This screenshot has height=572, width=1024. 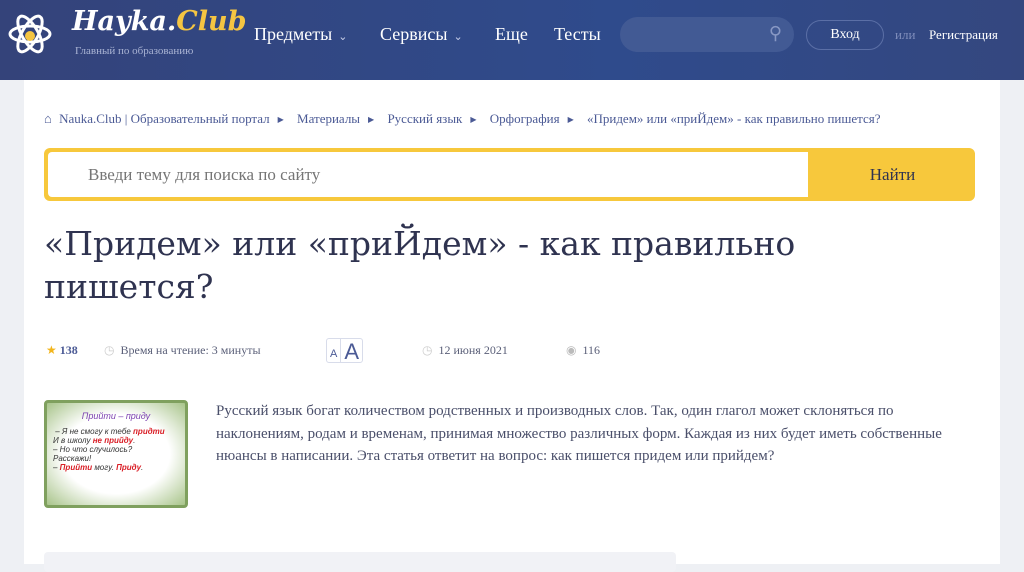 What do you see at coordinates (351, 351) in the screenshot?
I see `font-larger-button: A` at bounding box center [351, 351].